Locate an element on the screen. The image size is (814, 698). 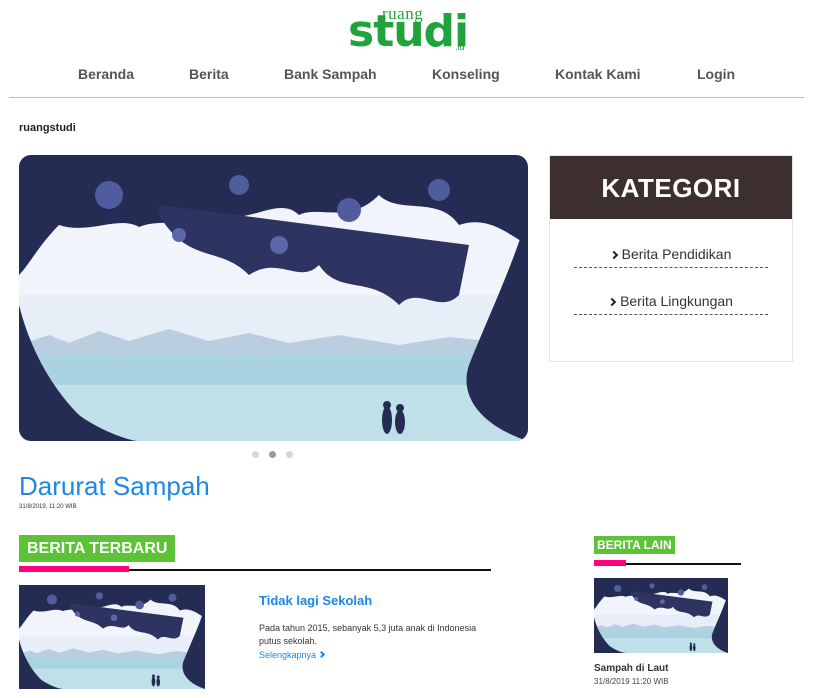
nav-item-kontak-kami: Kontak Kami is located at coordinates (598, 74).